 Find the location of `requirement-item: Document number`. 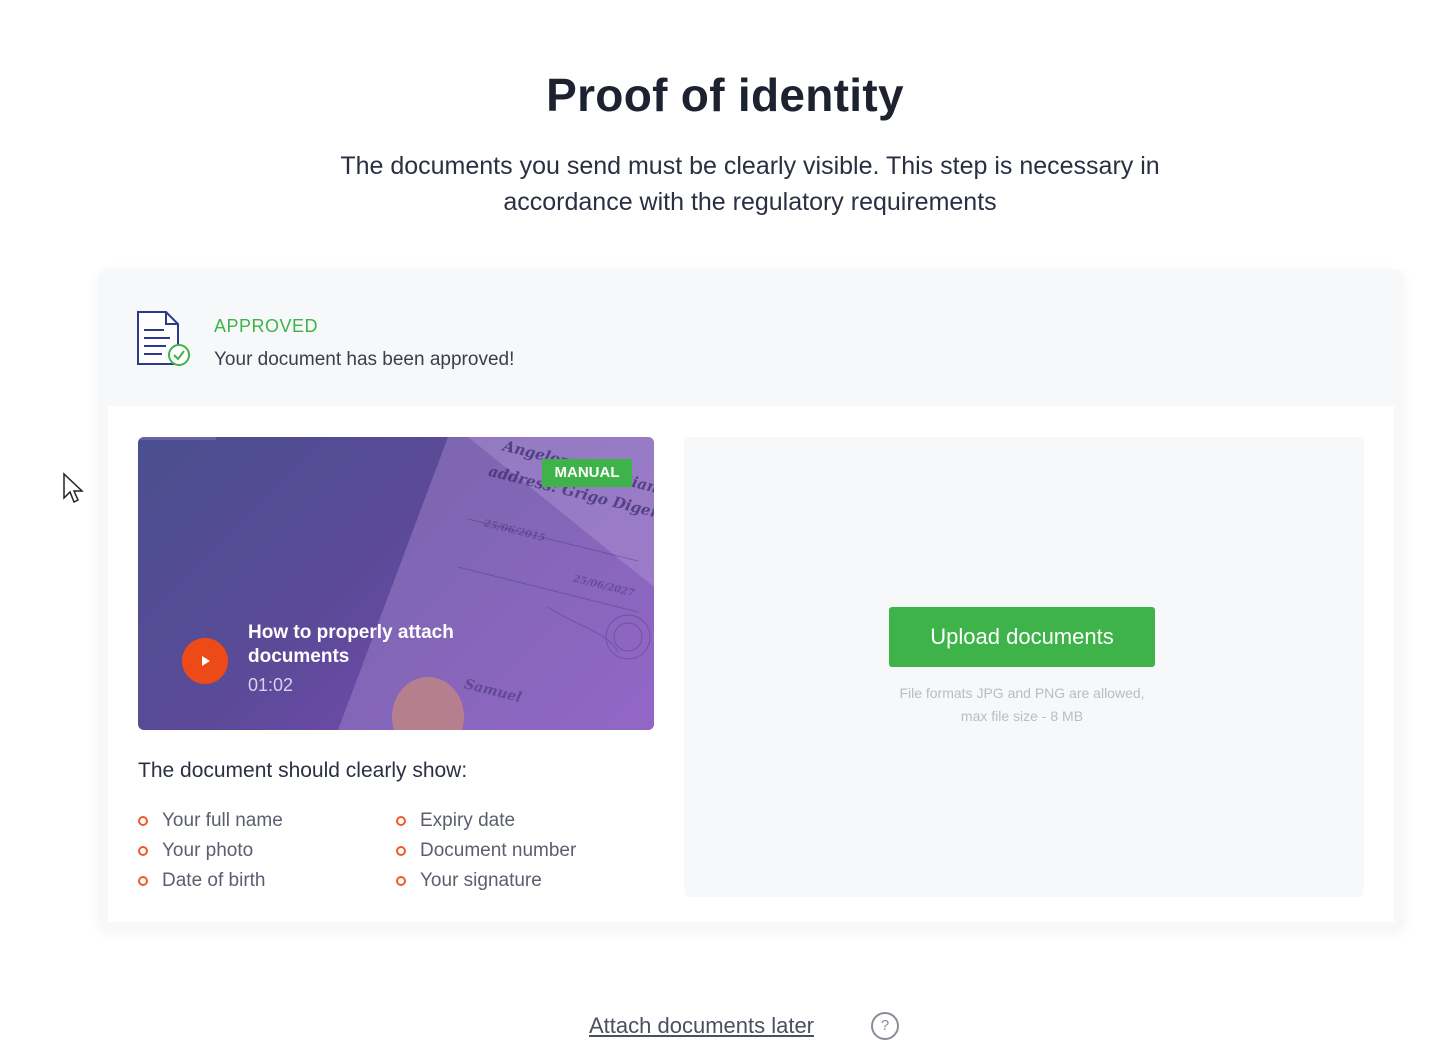

requirement-item: Document number is located at coordinates (486, 851).